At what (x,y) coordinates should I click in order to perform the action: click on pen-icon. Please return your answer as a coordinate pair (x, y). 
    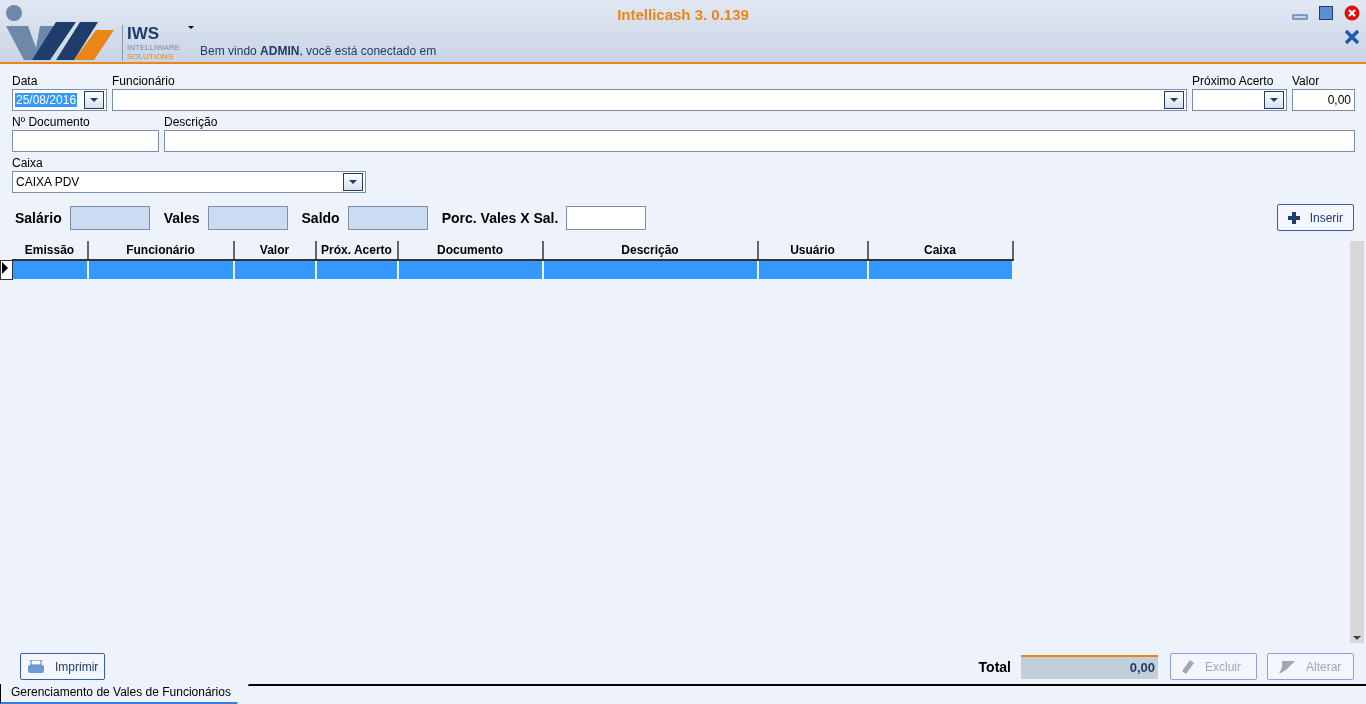
    Looking at the image, I should click on (1287, 666).